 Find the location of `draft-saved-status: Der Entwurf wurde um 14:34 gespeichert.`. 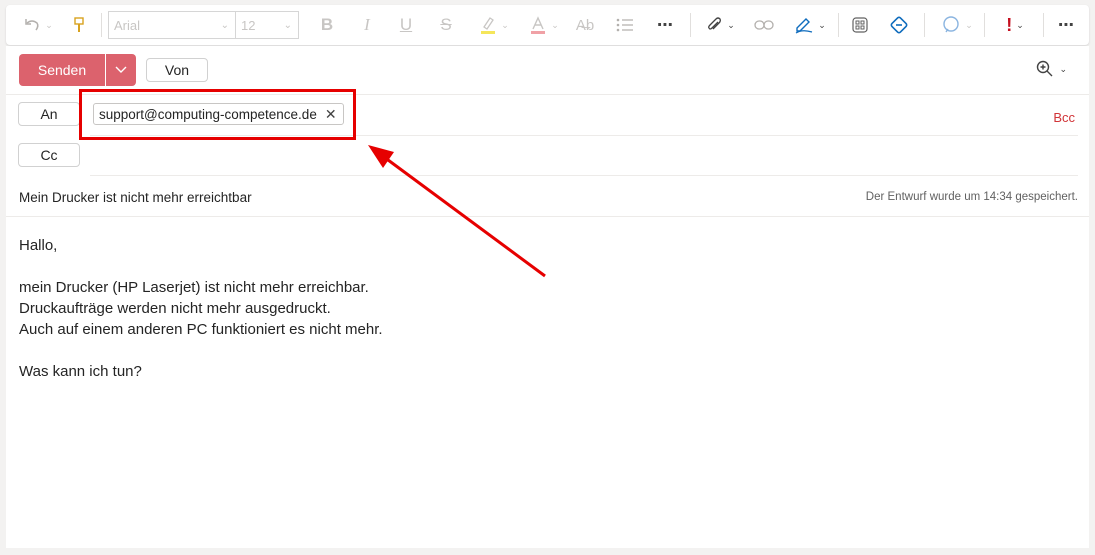

draft-saved-status: Der Entwurf wurde um 14:34 gespeichert. is located at coordinates (971, 197).